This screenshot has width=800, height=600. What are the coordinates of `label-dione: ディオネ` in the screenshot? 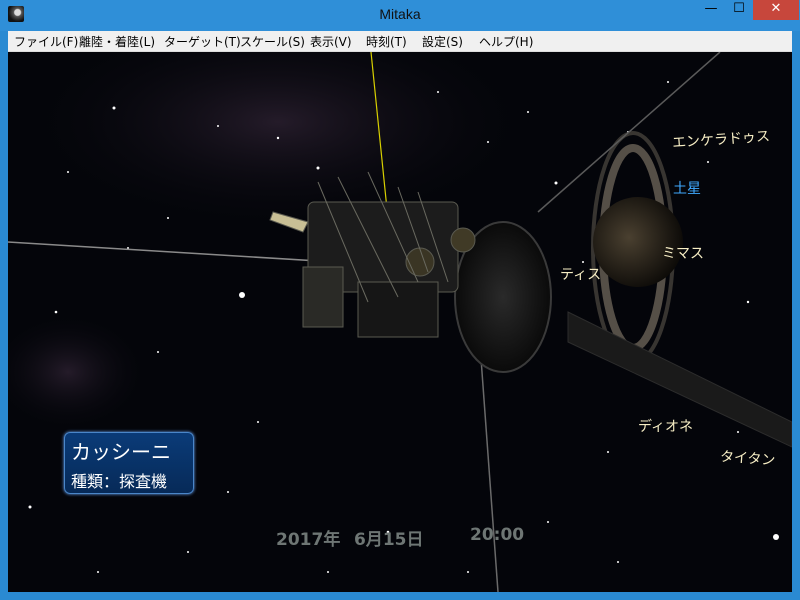 It's located at (665, 426).